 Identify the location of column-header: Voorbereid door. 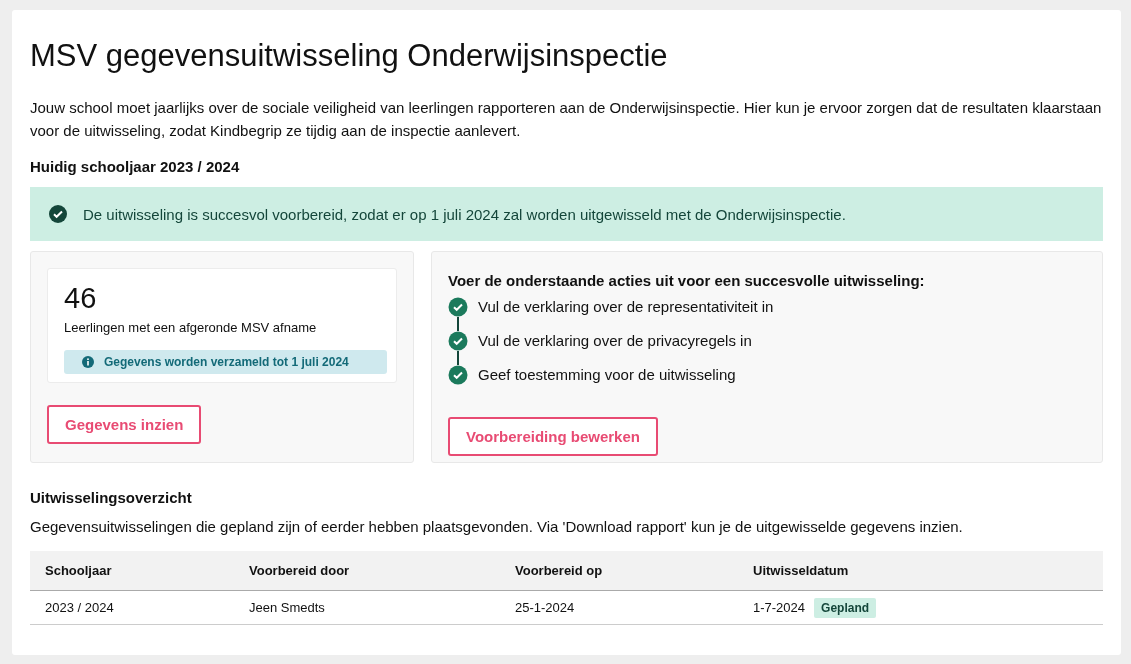
(367, 571).